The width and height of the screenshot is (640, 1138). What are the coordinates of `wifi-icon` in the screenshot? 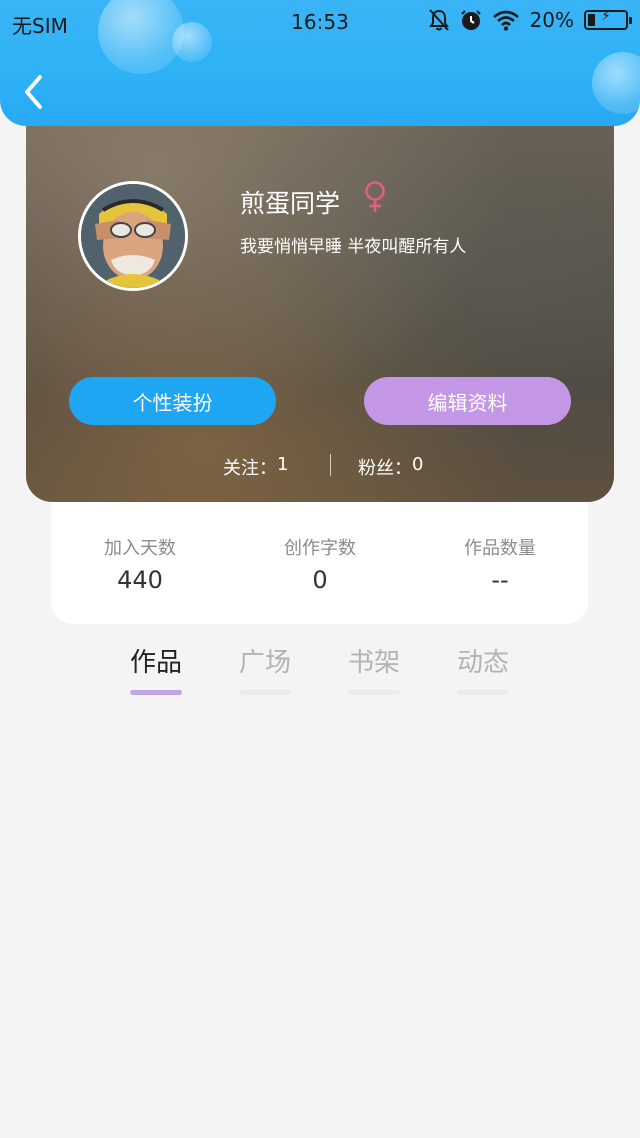 It's located at (505, 20).